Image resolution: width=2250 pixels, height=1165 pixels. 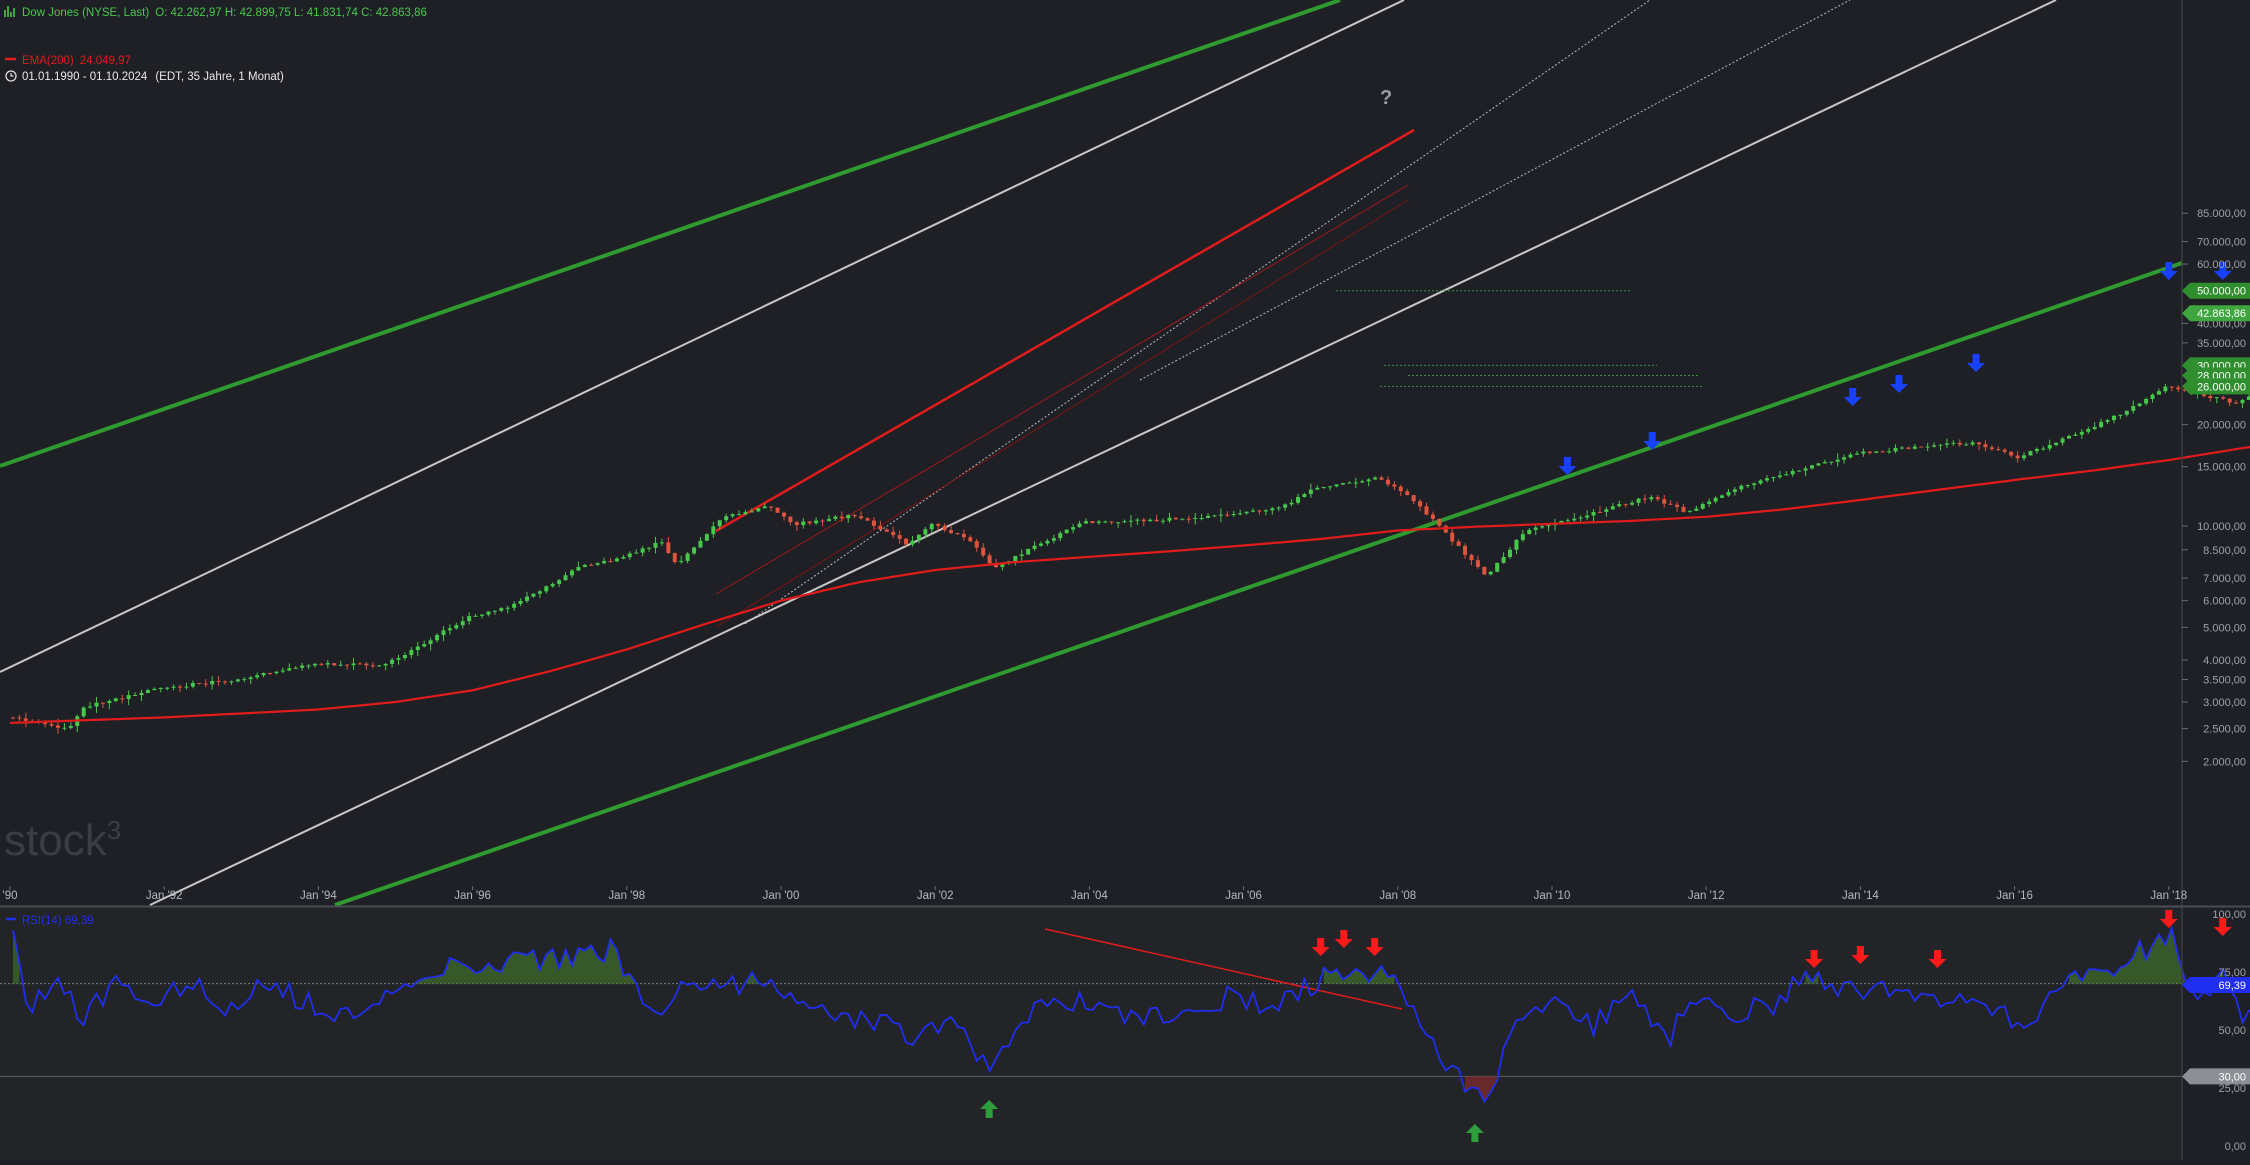 I want to click on time-axis-label: Jan '96, so click(x=472, y=896).